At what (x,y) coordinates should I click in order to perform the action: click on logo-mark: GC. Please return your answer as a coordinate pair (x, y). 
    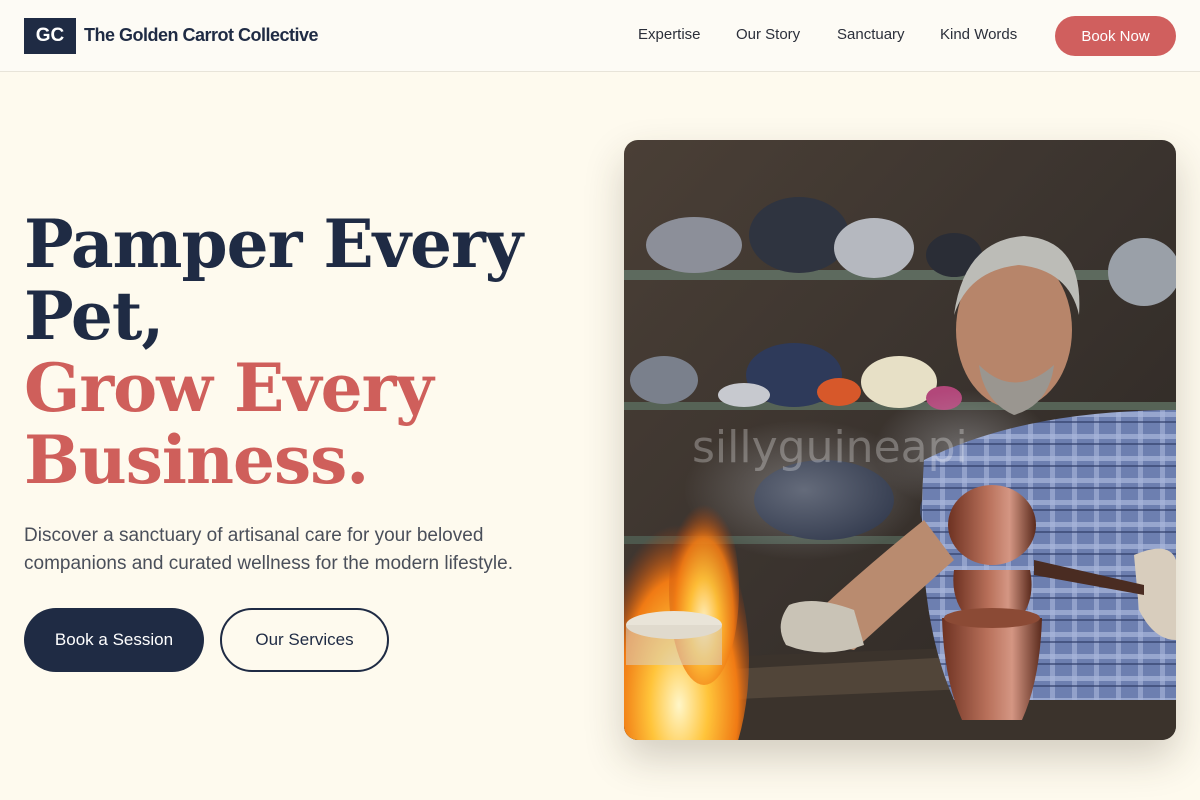
    Looking at the image, I should click on (50, 36).